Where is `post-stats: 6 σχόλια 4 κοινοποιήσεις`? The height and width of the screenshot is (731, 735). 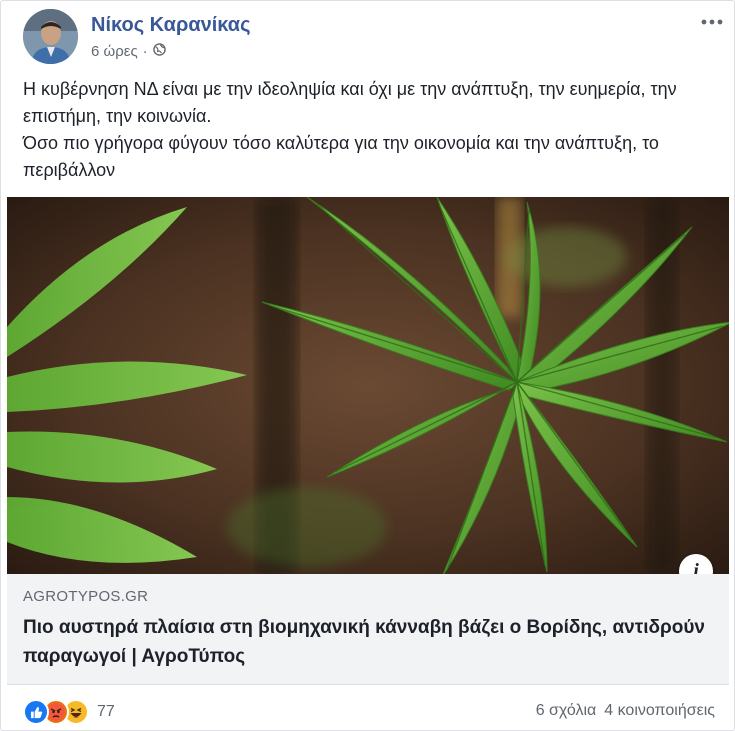
post-stats: 6 σχόλια 4 κοινοποιήσεις is located at coordinates (625, 711).